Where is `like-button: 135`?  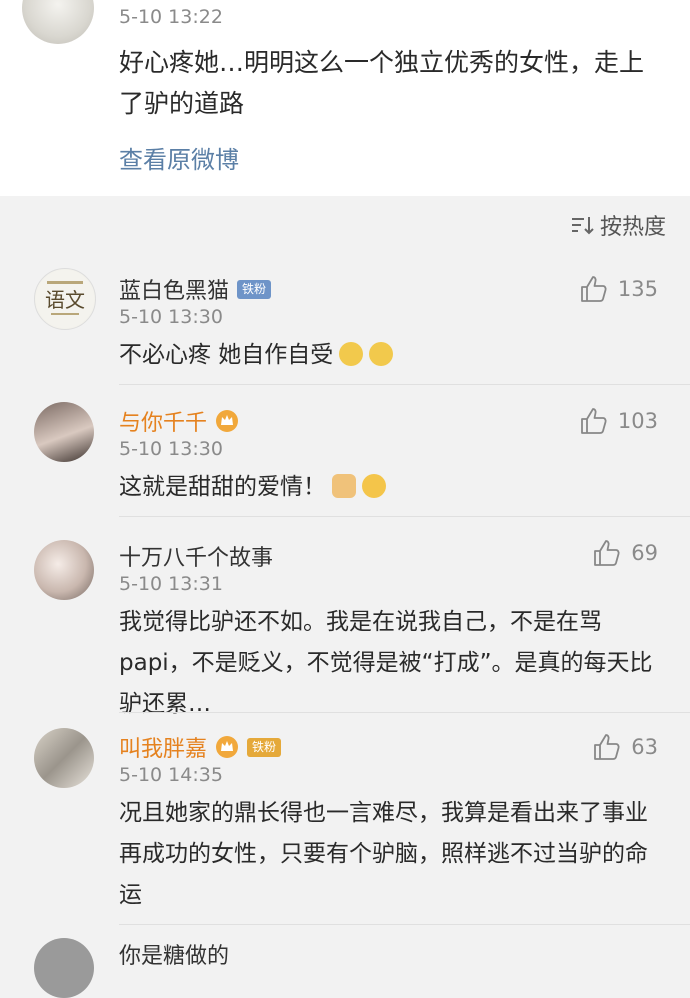 like-button: 135 is located at coordinates (618, 289).